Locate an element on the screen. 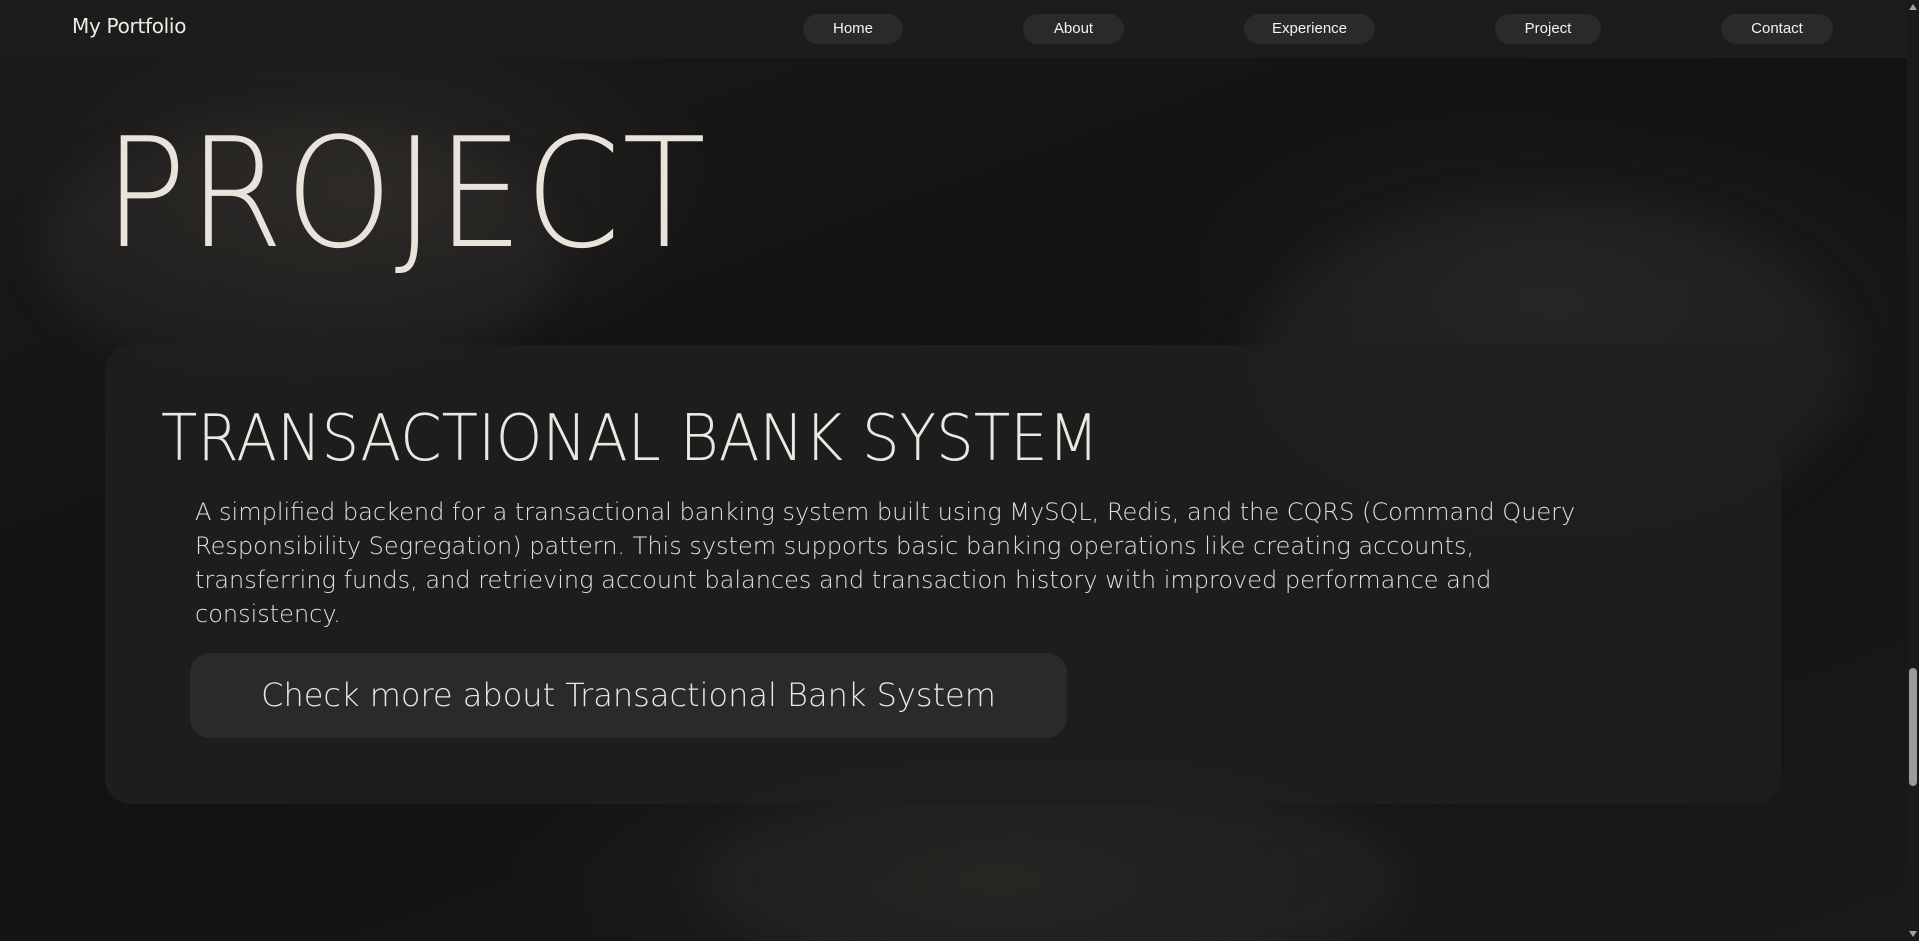 Image resolution: width=1919 pixels, height=941 pixels. scrollbar-thumb is located at coordinates (1913, 727).